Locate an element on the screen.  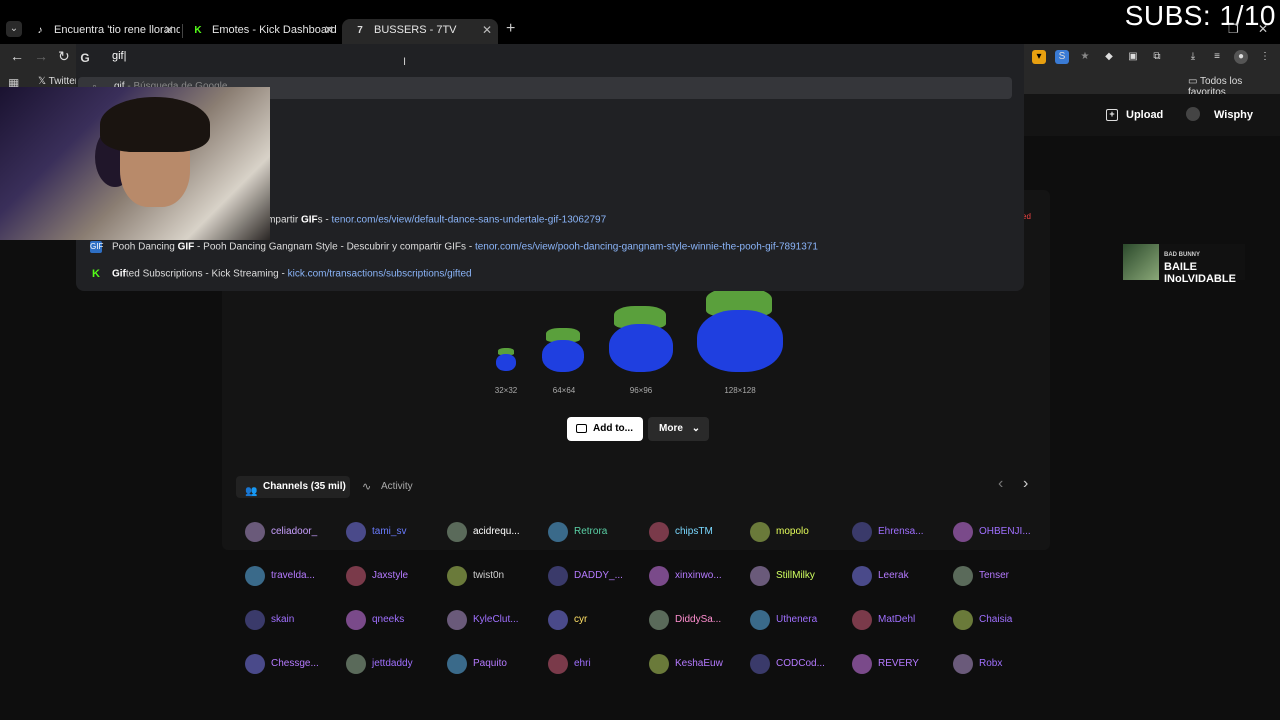
channel-item: MatDehl is located at coordinates (883, 620).